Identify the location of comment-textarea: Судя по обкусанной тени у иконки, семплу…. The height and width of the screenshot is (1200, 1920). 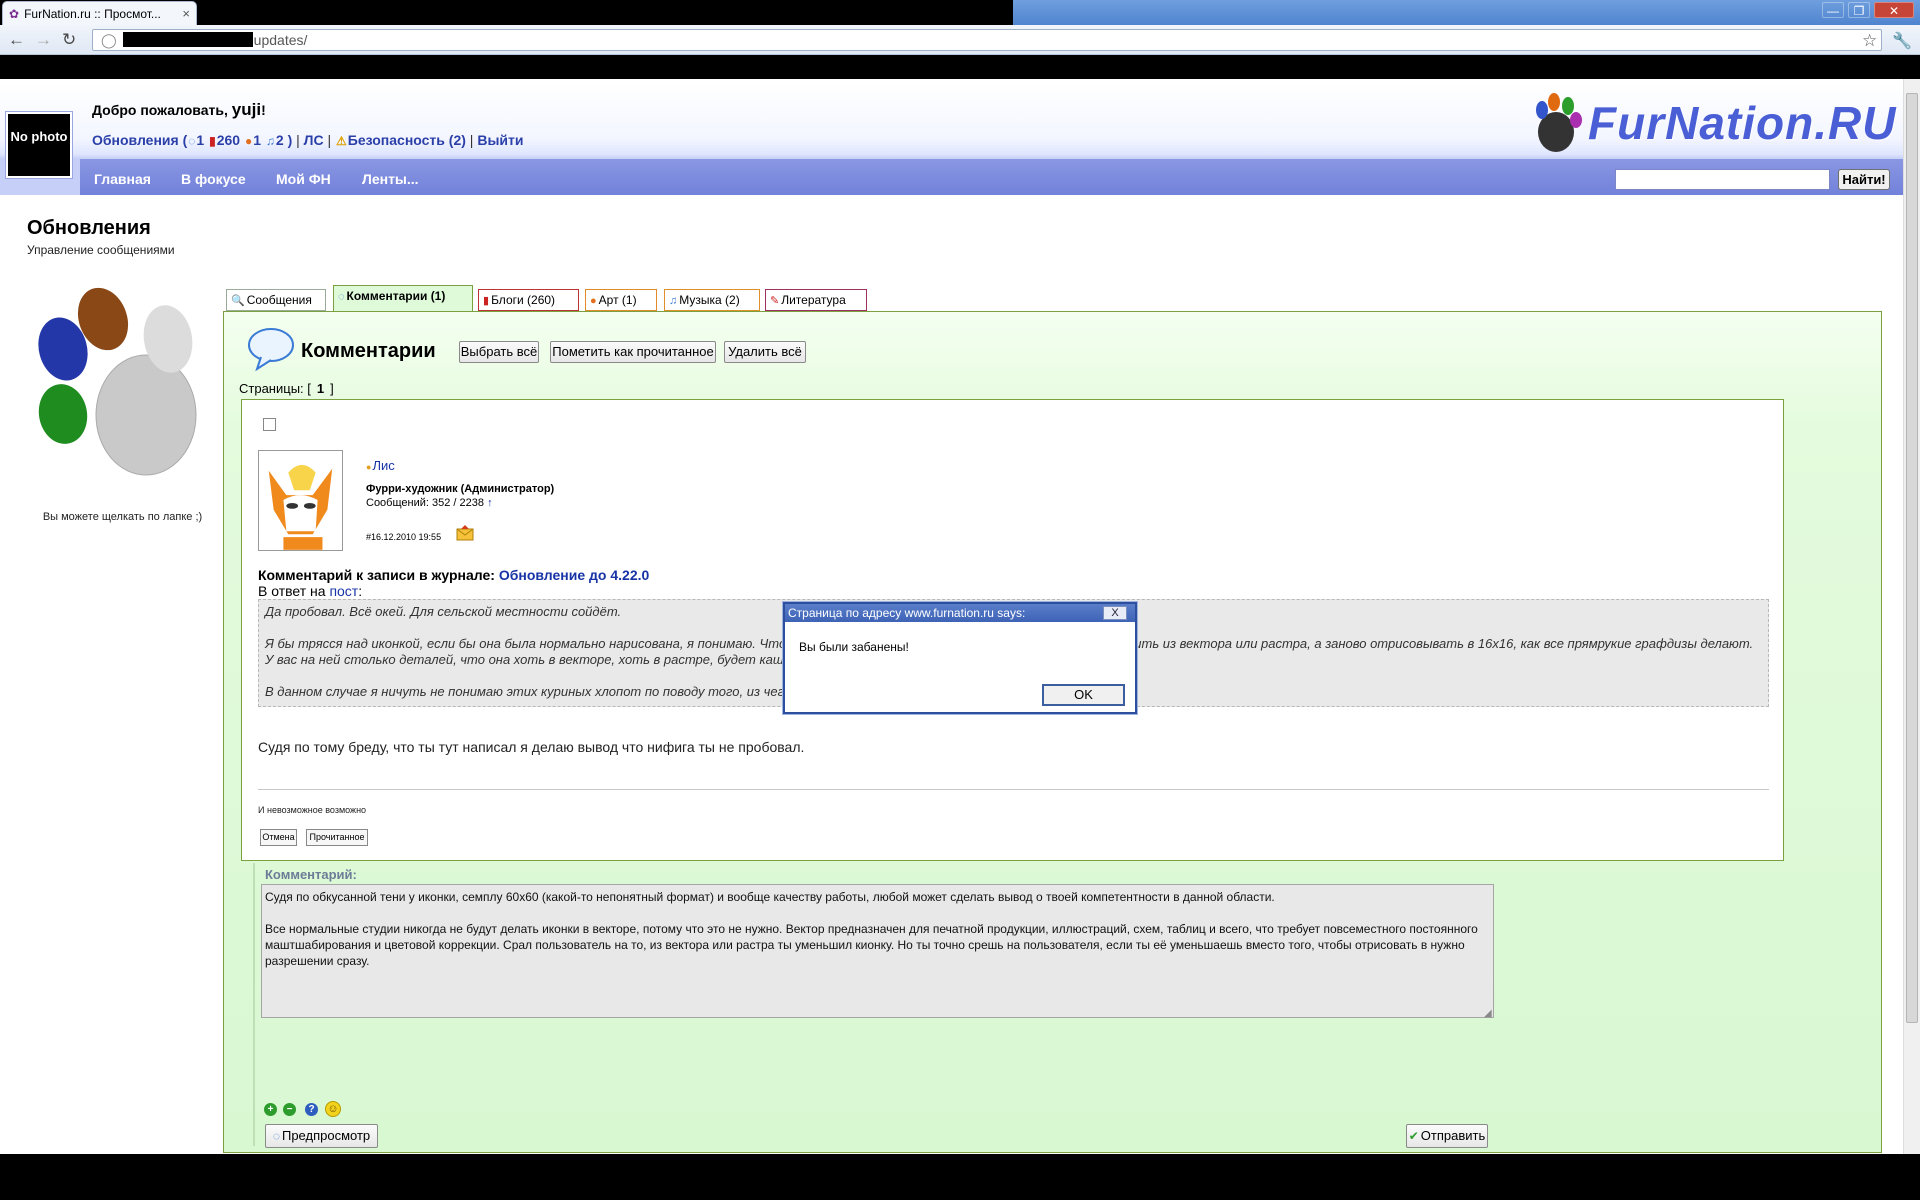
(877, 951).